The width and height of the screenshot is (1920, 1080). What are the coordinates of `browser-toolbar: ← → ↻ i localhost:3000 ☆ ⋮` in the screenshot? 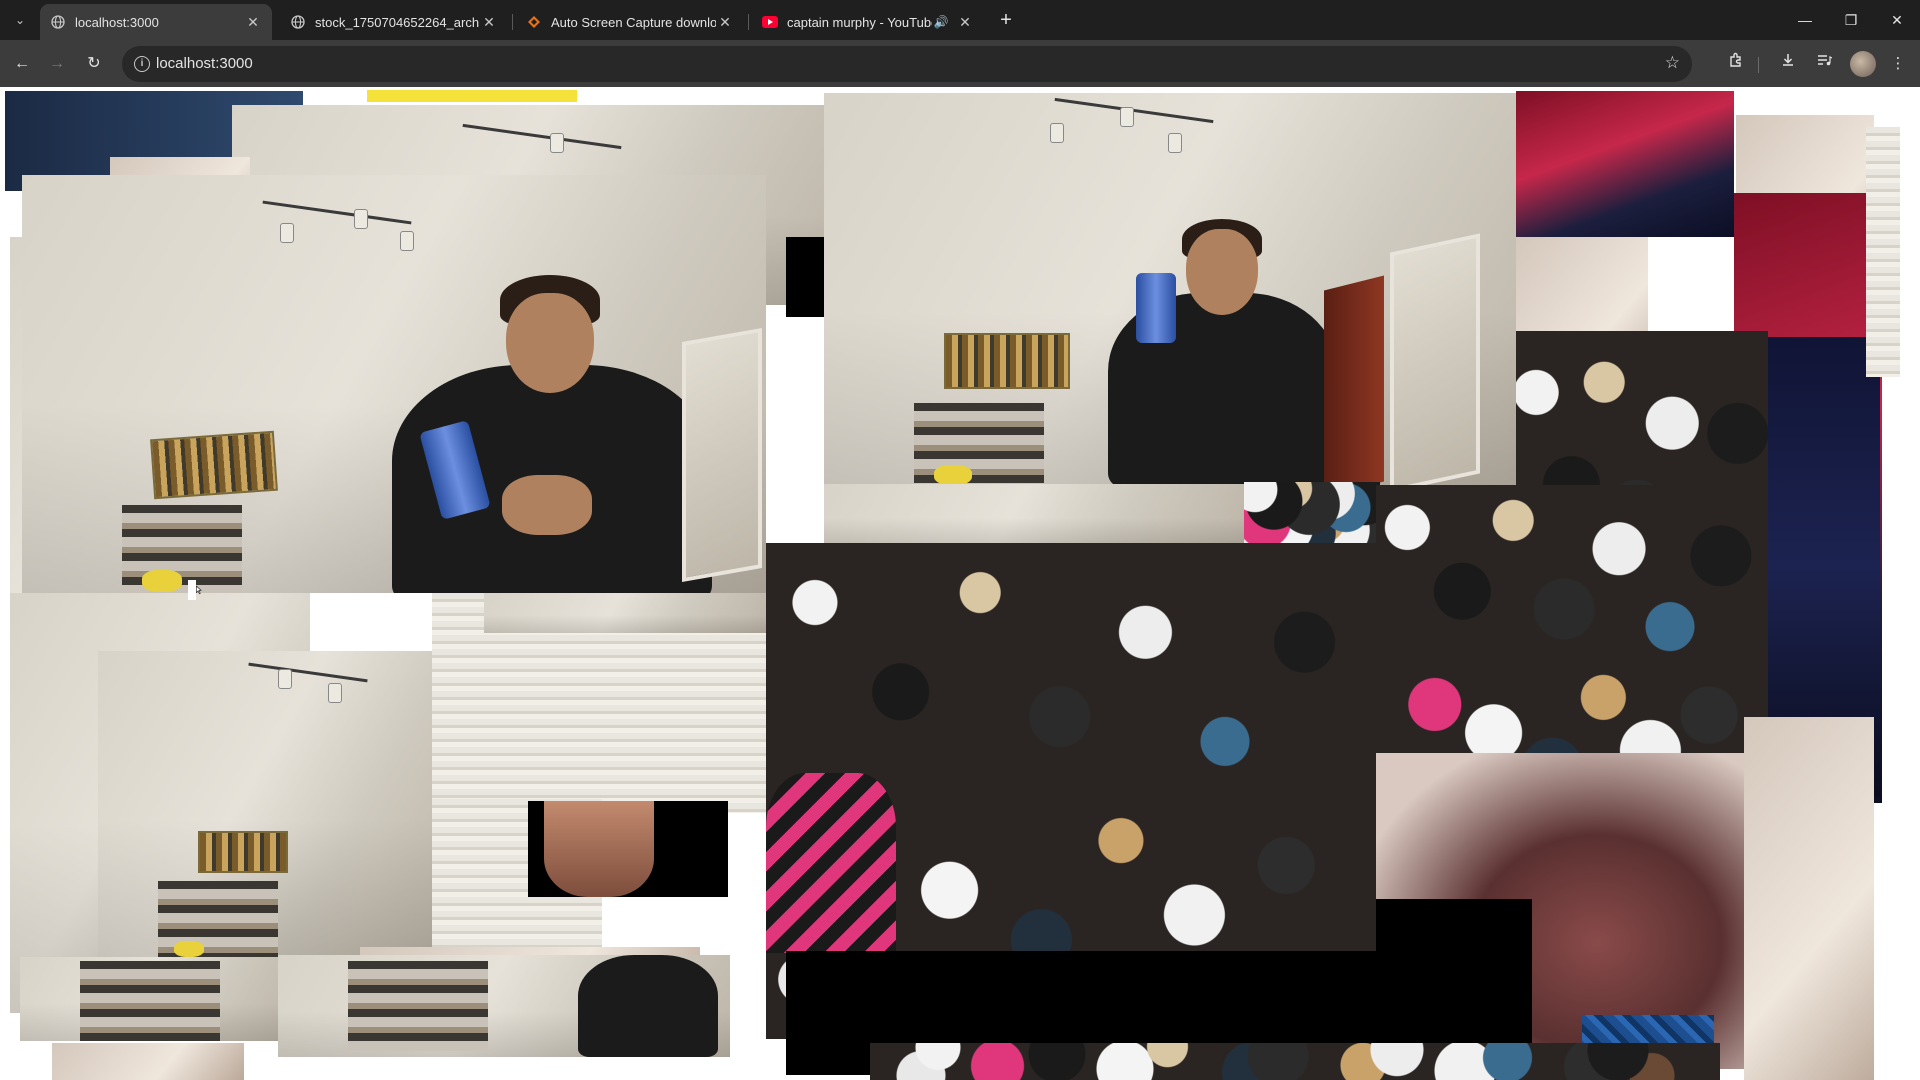 It's located at (960, 63).